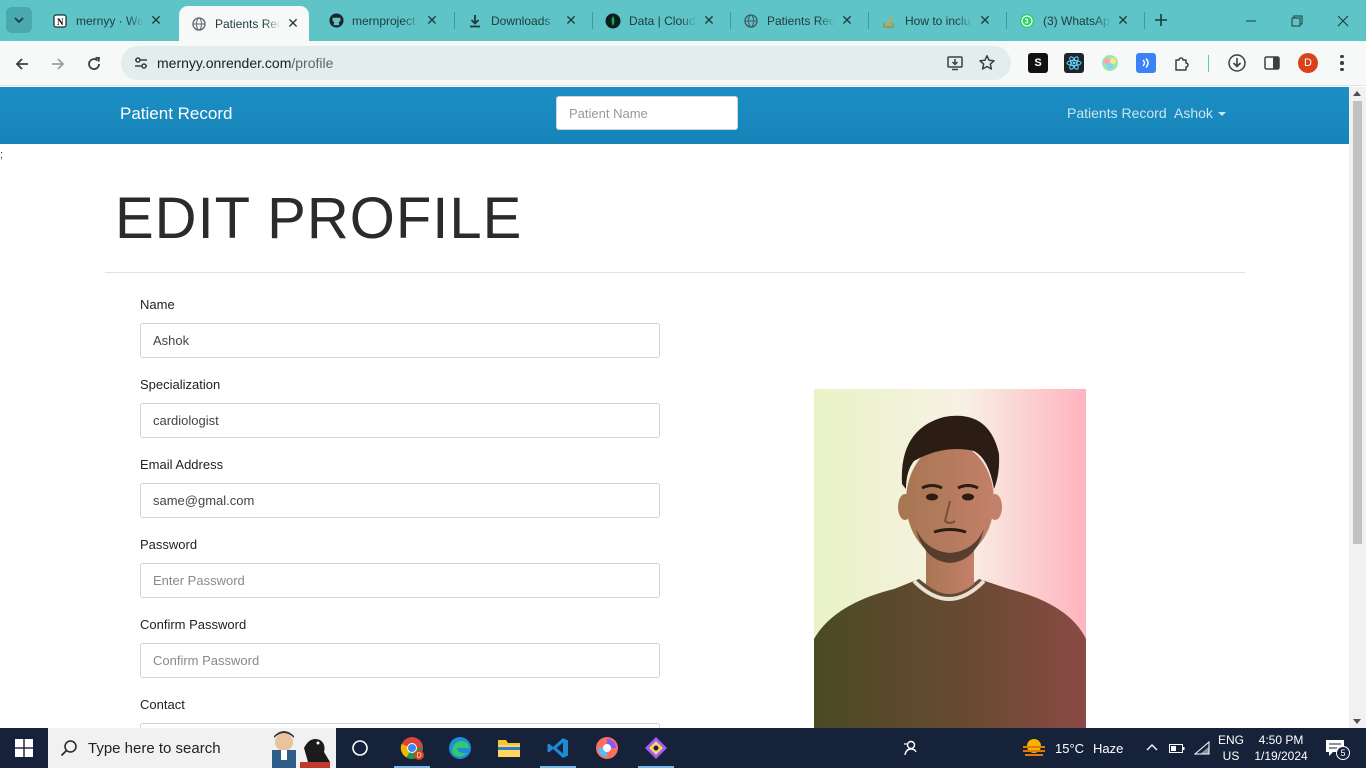 The width and height of the screenshot is (1366, 768). I want to click on vscode-icon, so click(557, 748).